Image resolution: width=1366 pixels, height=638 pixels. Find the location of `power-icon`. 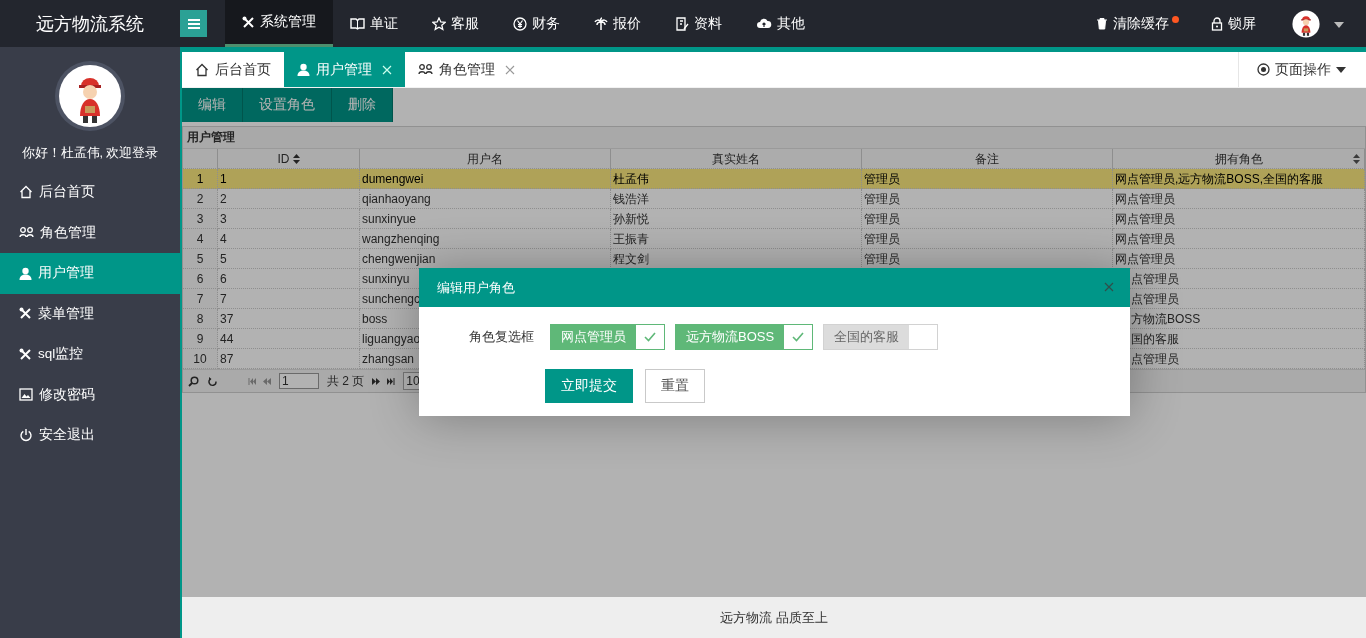

power-icon is located at coordinates (26, 435).